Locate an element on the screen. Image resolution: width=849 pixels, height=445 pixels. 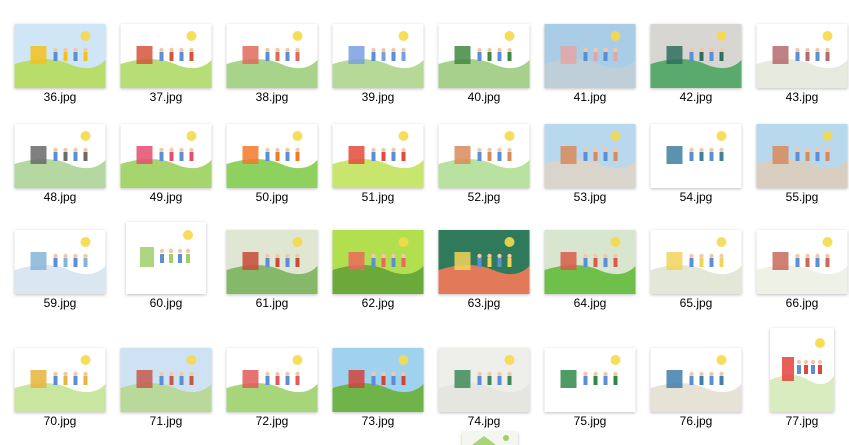
file-tile: 53.jpg is located at coordinates (590, 158).